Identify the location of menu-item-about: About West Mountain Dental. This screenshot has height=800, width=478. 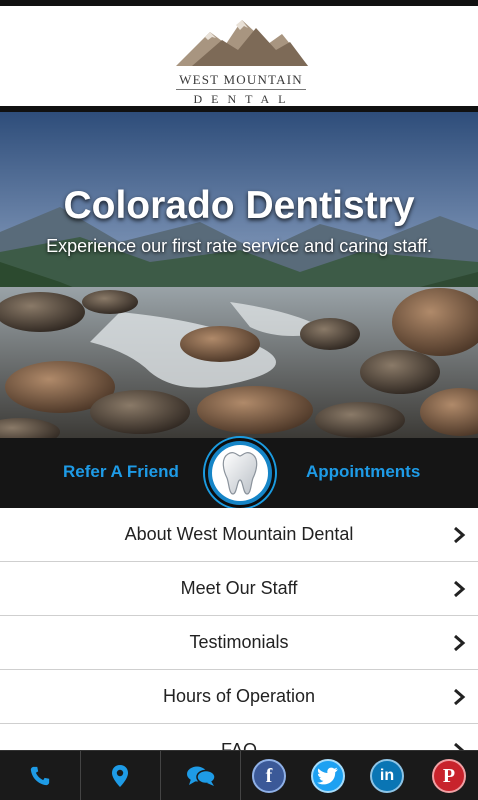
(239, 535).